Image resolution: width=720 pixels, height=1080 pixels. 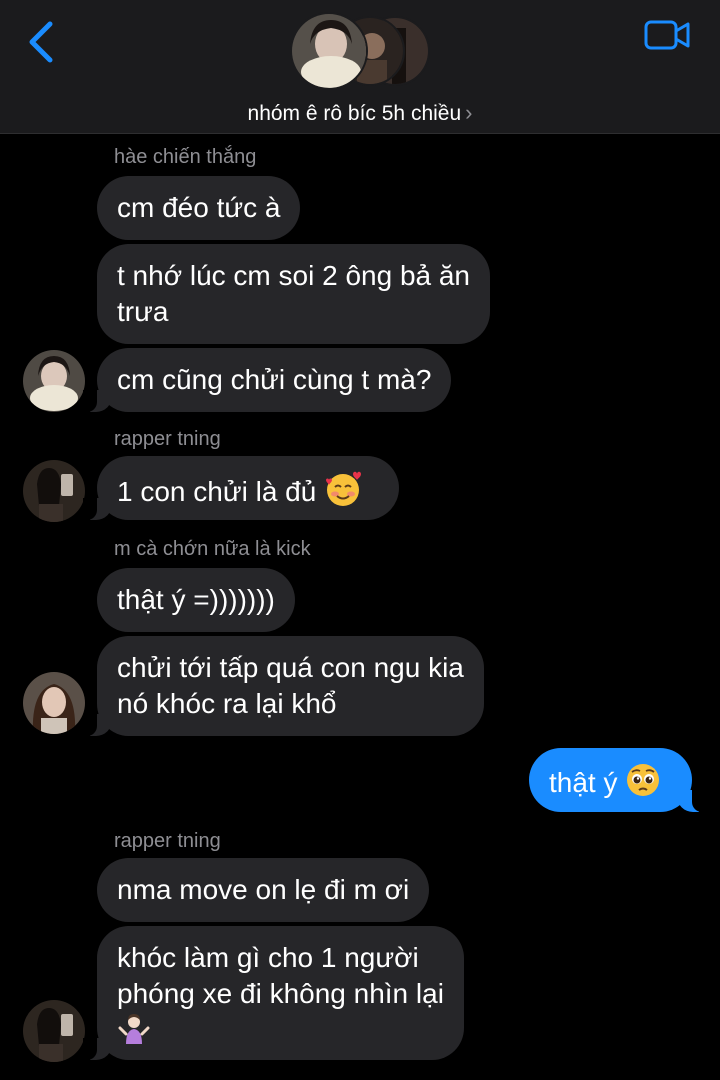 What do you see at coordinates (290, 667) in the screenshot?
I see `message-text-line: chửi tới tấp quá con ngu kia` at bounding box center [290, 667].